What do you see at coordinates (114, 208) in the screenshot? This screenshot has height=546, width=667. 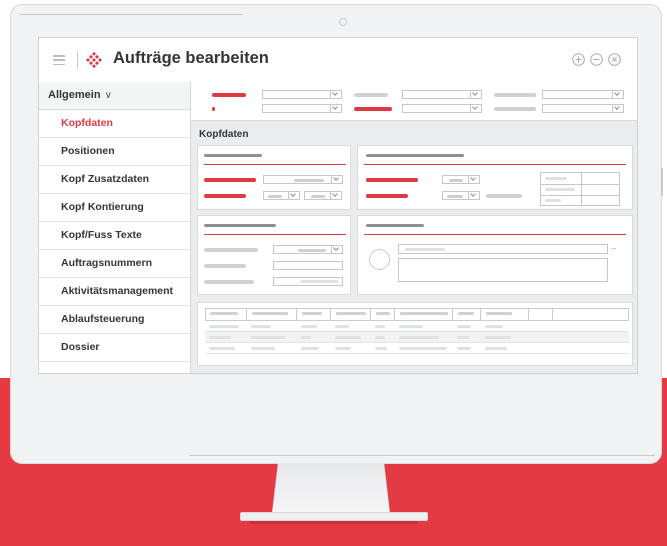 I see `sidebar-item-kopf-kontierung: Kopf Kontierung` at bounding box center [114, 208].